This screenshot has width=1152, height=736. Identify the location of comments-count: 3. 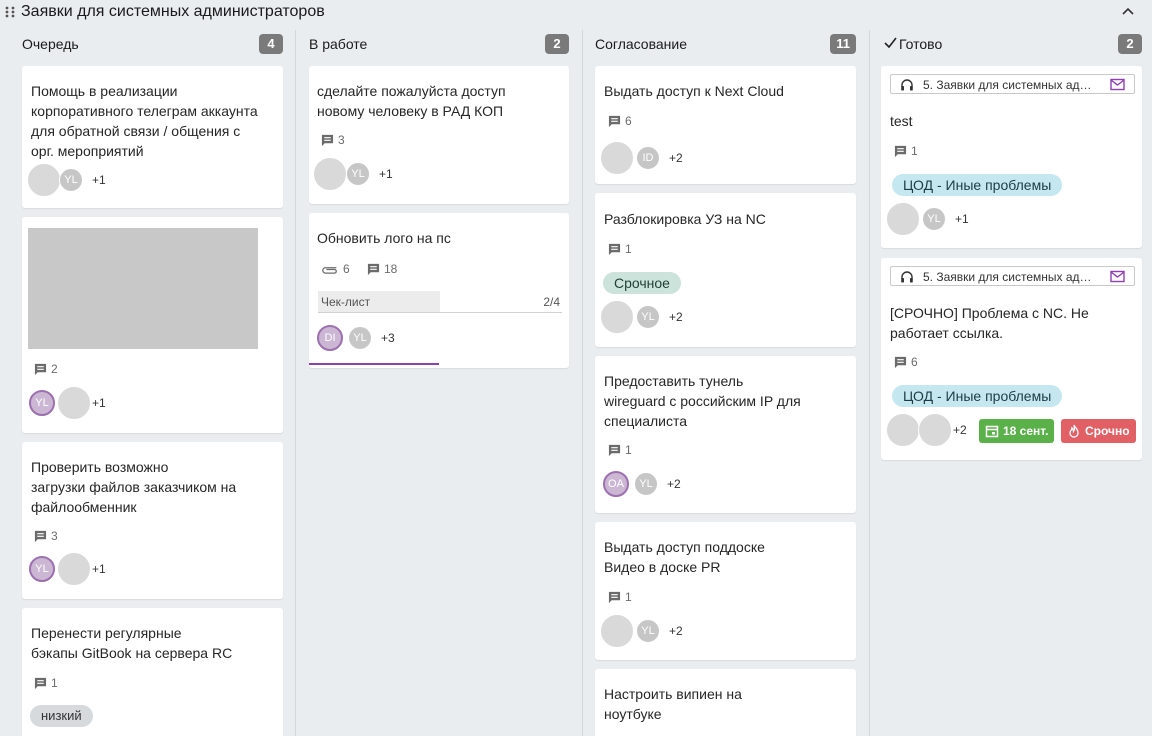
(46, 536).